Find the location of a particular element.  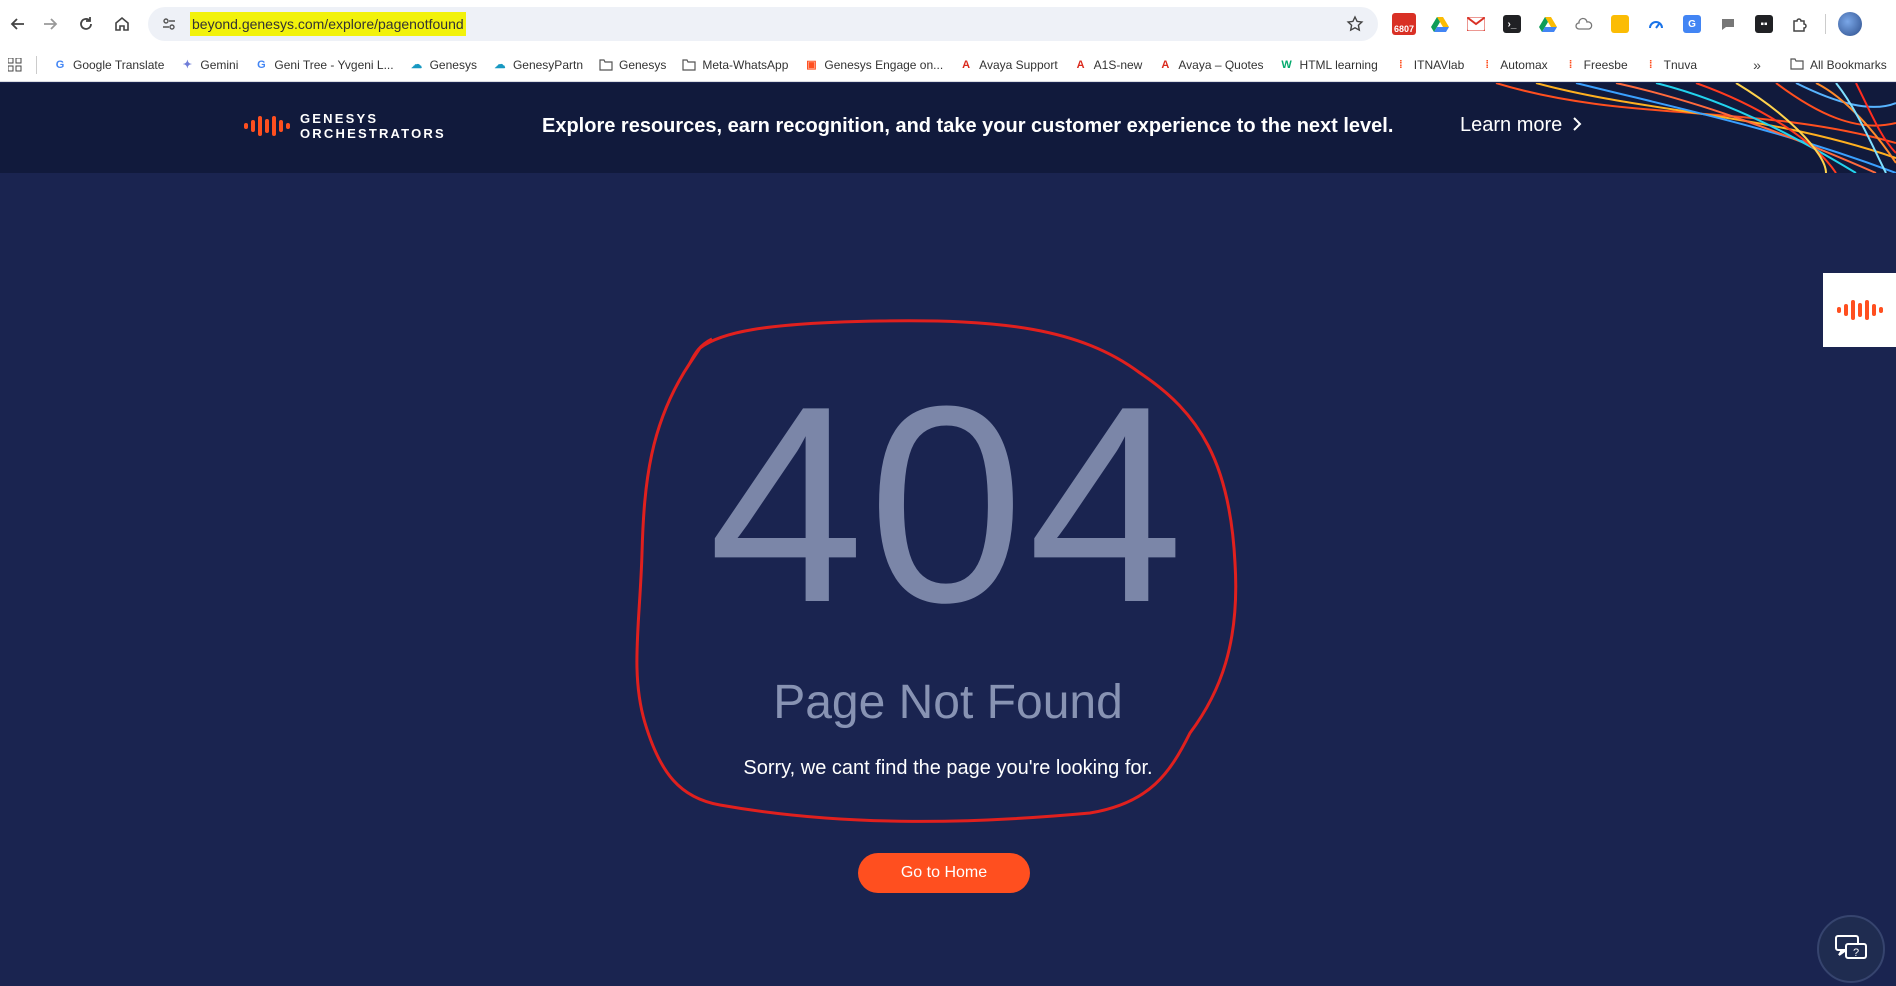

bookmark-item: ☁ GenesyPartn is located at coordinates (538, 65).